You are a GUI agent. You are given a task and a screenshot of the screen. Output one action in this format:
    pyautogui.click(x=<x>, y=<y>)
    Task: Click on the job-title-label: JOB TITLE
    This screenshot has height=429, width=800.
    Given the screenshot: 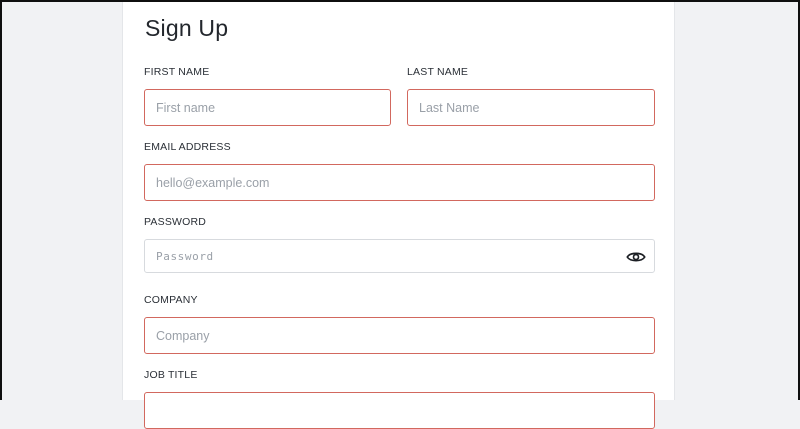 What is the action you would take?
    pyautogui.click(x=171, y=375)
    